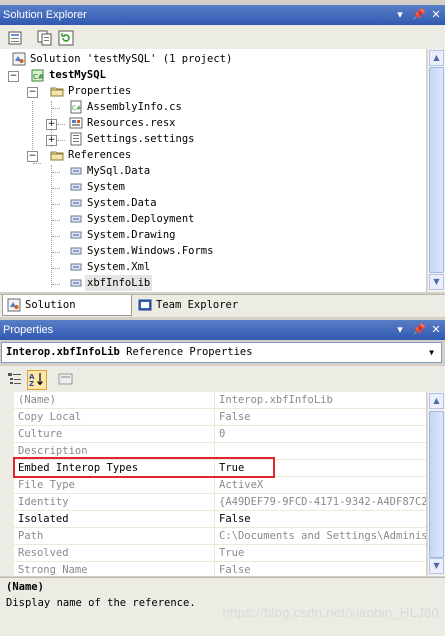 This screenshot has width=445, height=636. Describe the element at coordinates (122, 203) in the screenshot. I see `tree-node-label: System.Data` at that location.